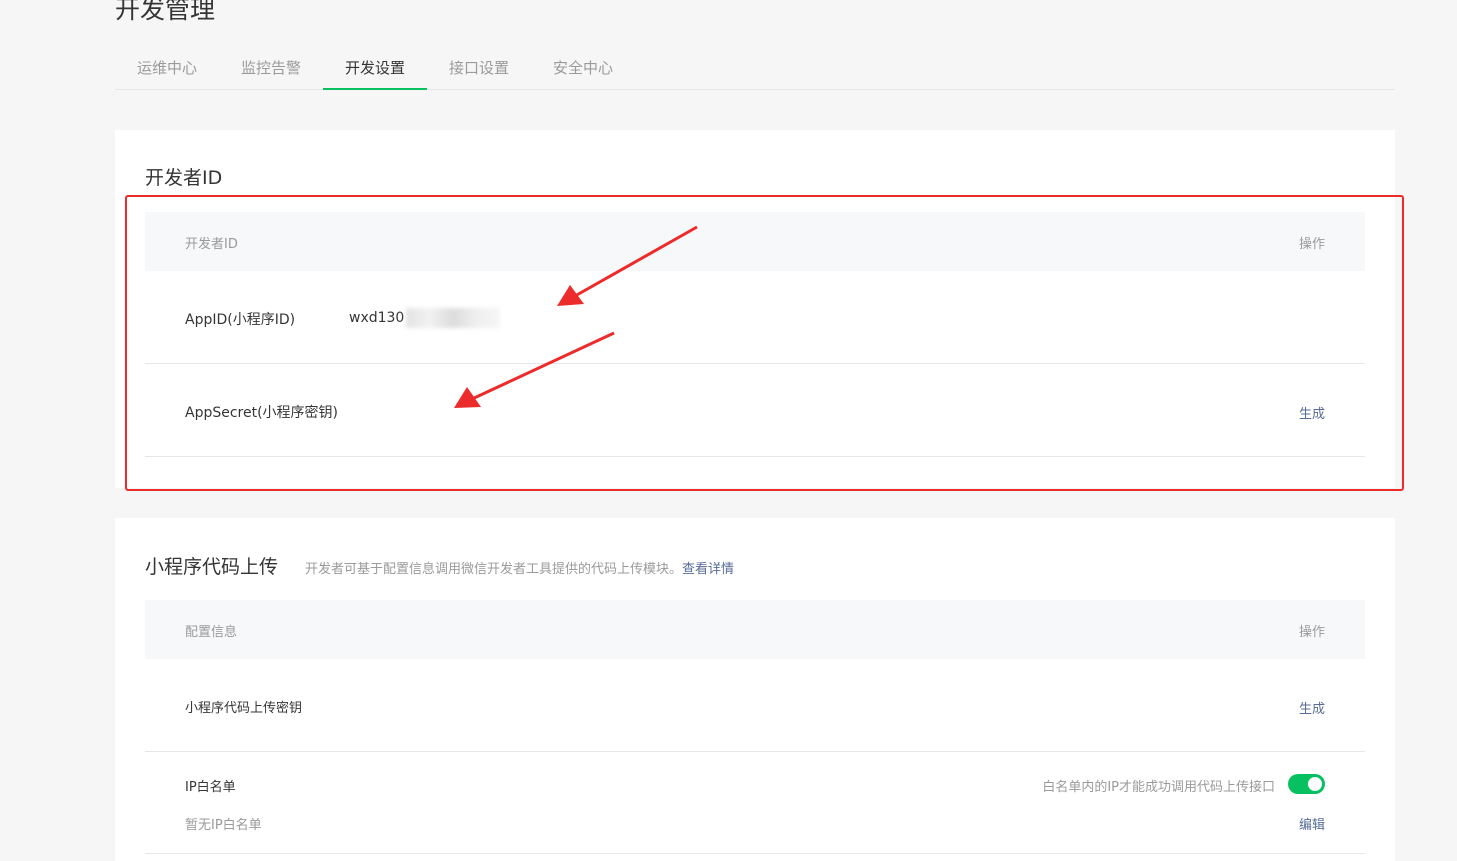 This screenshot has width=1457, height=861. What do you see at coordinates (708, 569) in the screenshot?
I see `view-details-link: 查看详情` at bounding box center [708, 569].